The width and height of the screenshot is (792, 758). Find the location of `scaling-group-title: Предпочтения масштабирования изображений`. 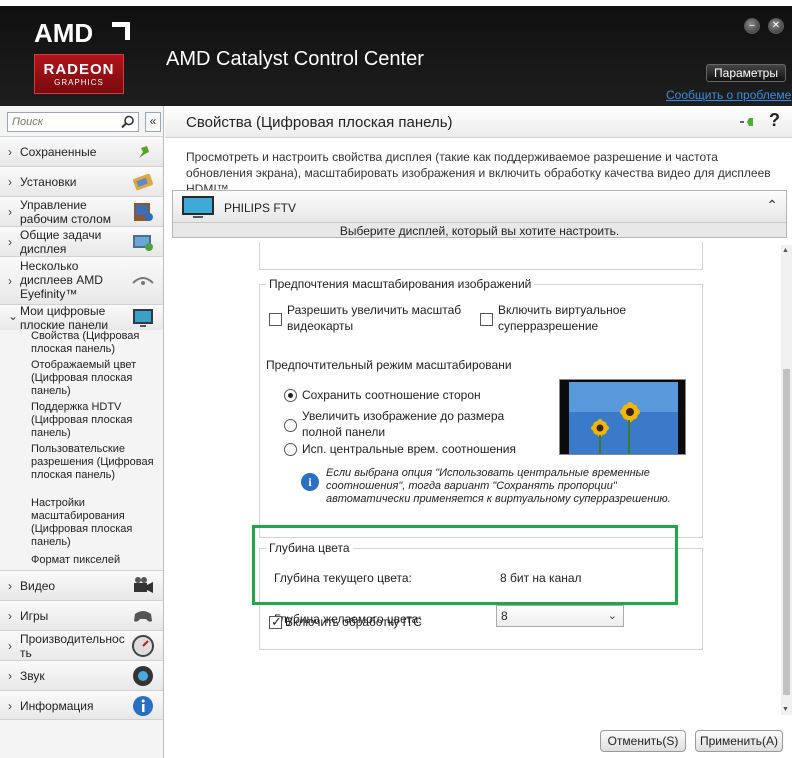

scaling-group-title: Предпочтения масштабирования изображений is located at coordinates (400, 284).